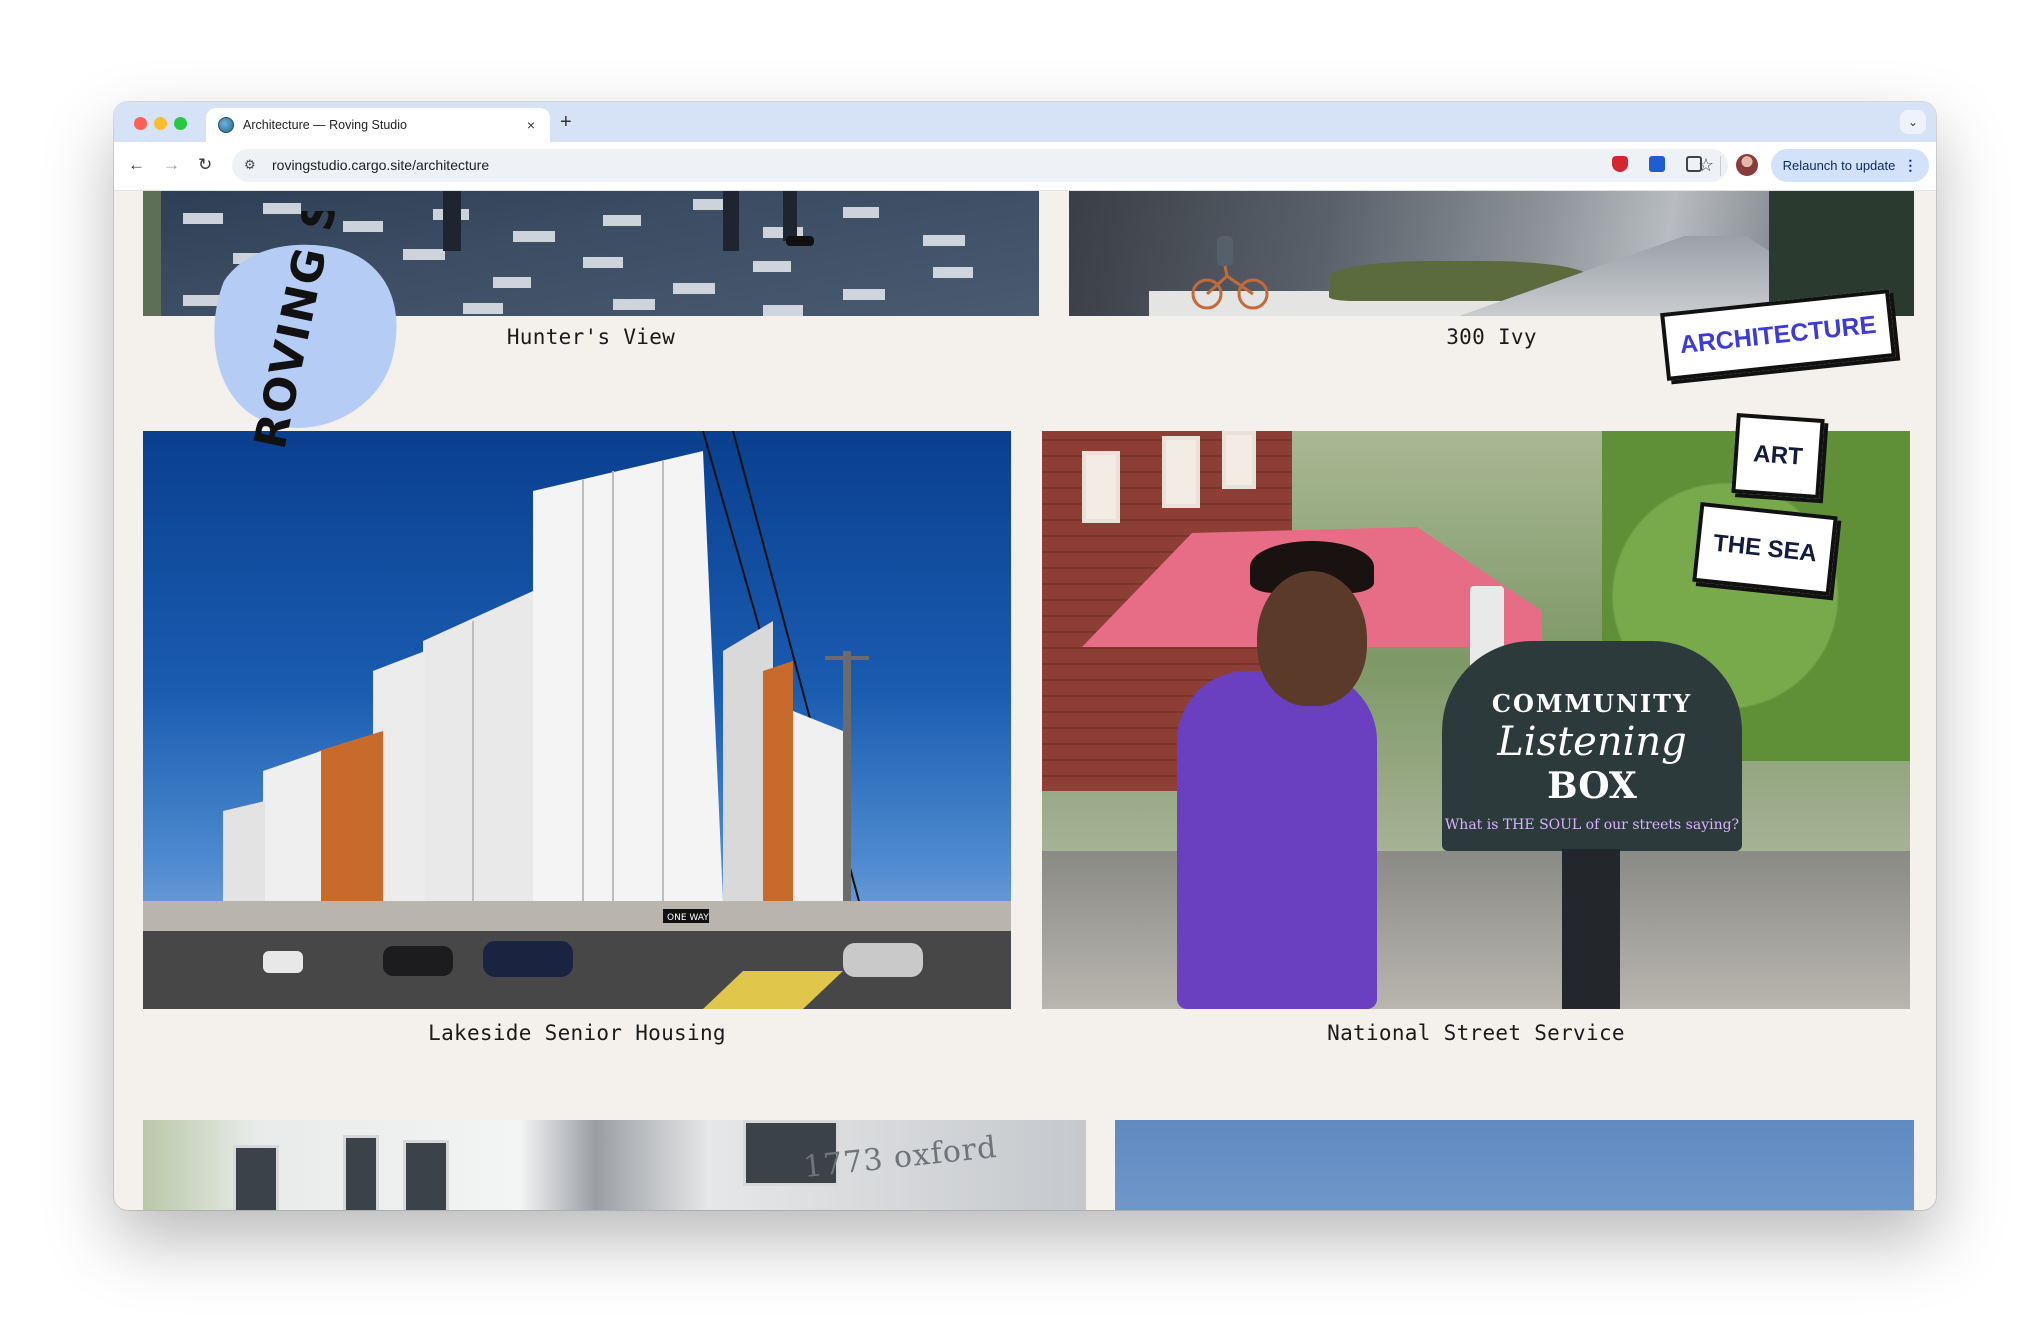 This screenshot has height=1331, width=2031. I want to click on street-ground-graphic, so click(1476, 930).